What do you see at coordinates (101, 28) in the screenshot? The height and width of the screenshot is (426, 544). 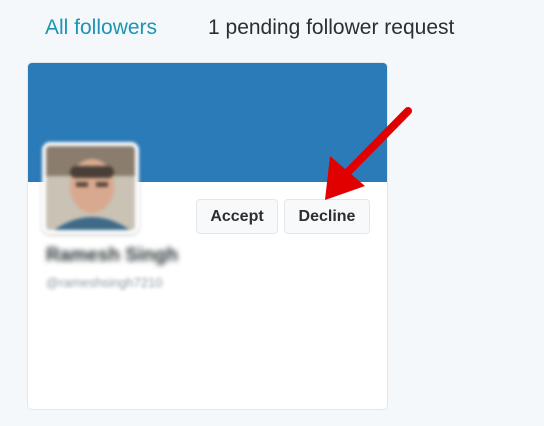 I see `tab-all-followers: All followers` at bounding box center [101, 28].